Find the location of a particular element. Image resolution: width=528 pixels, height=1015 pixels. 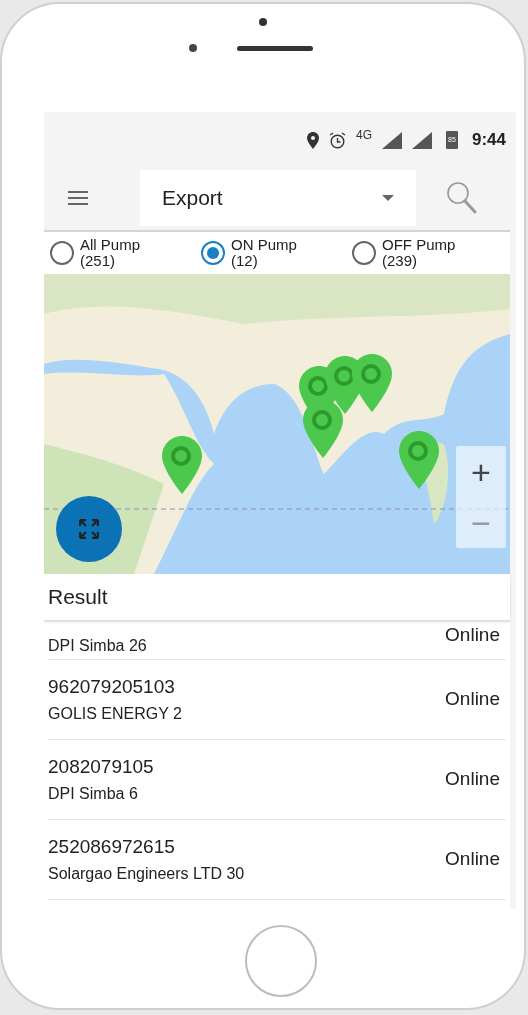

expand-icon is located at coordinates (89, 529).